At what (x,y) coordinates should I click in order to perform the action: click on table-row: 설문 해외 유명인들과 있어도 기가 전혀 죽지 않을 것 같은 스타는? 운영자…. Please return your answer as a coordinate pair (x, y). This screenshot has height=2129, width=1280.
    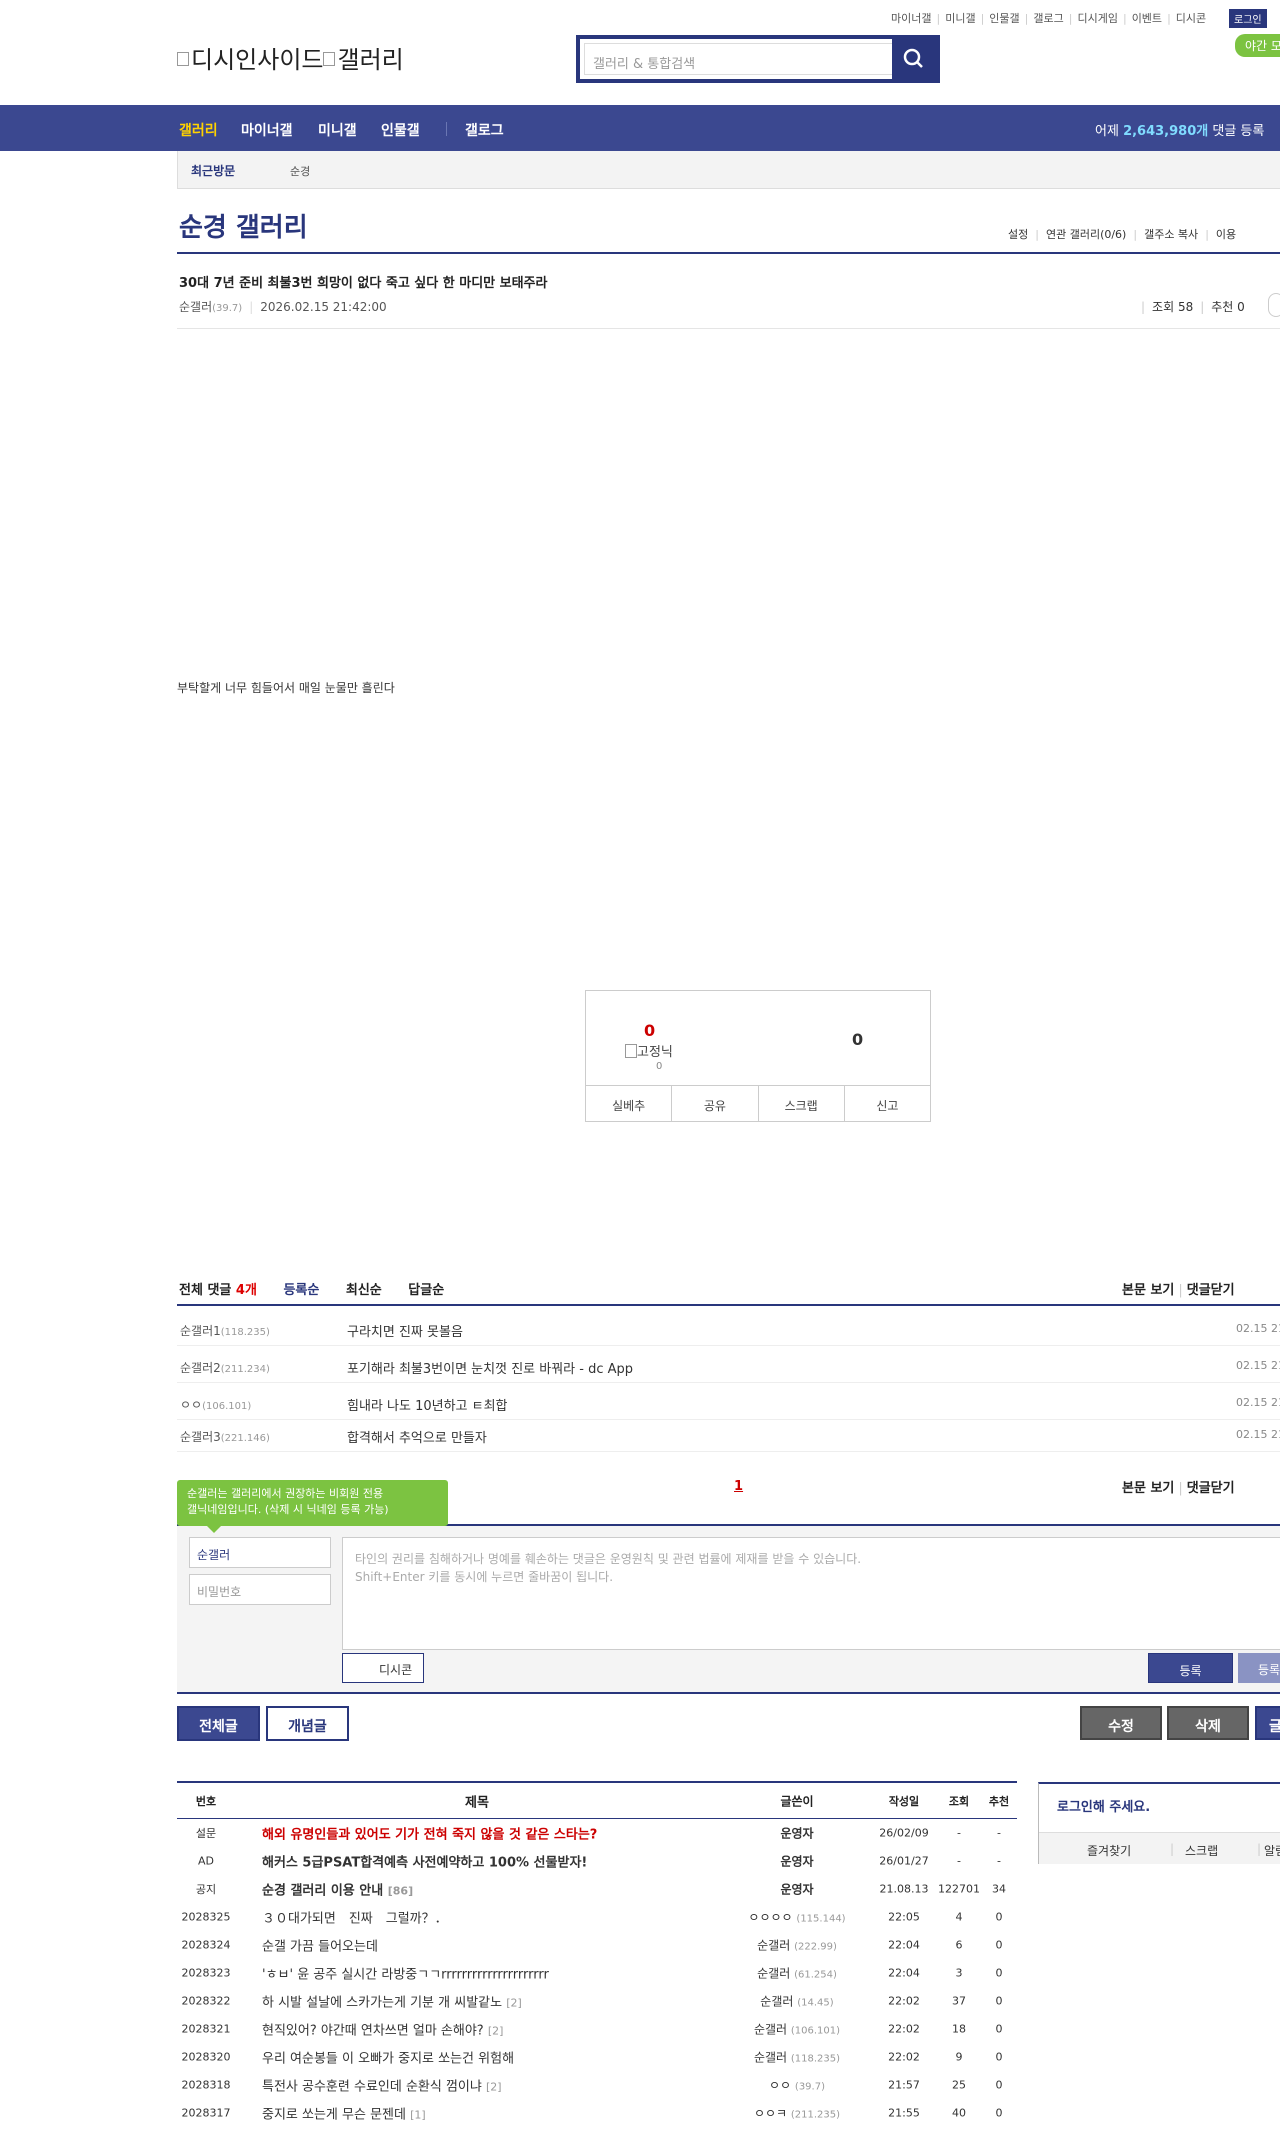
    Looking at the image, I should click on (597, 1833).